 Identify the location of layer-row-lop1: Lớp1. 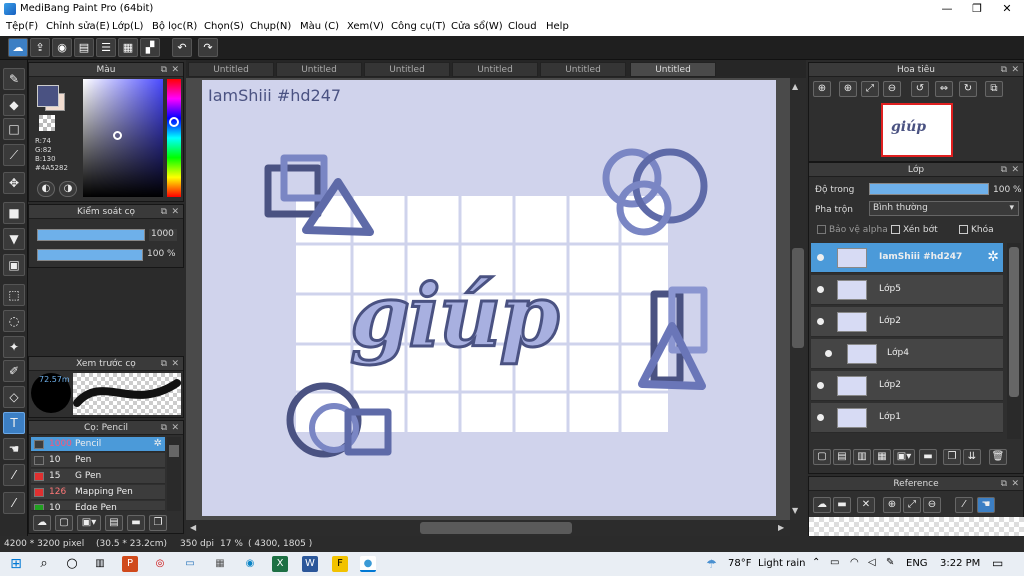
(907, 418).